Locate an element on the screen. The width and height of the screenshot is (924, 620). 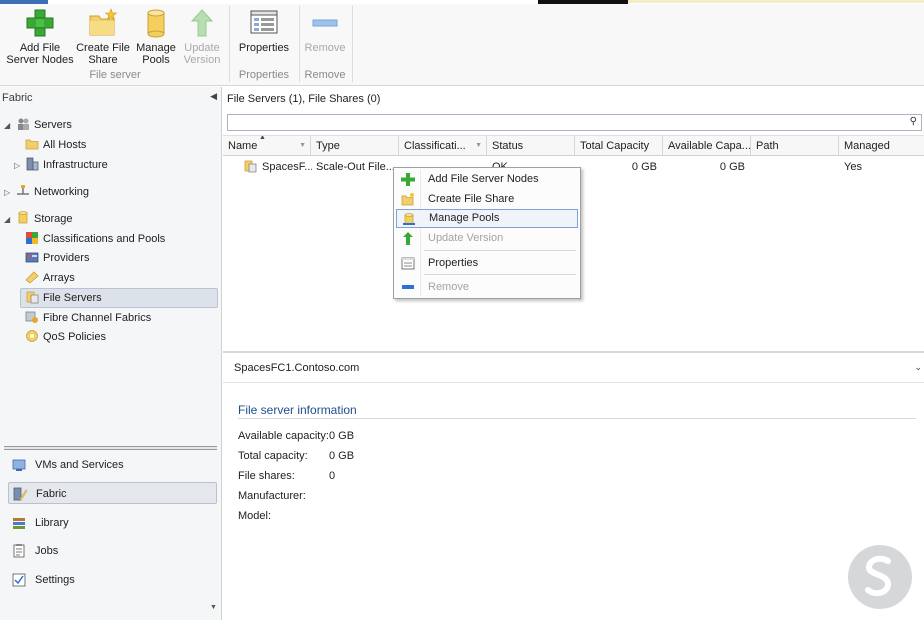
column-header-total-capacity-label: Total Capacity is located at coordinates (615, 146).